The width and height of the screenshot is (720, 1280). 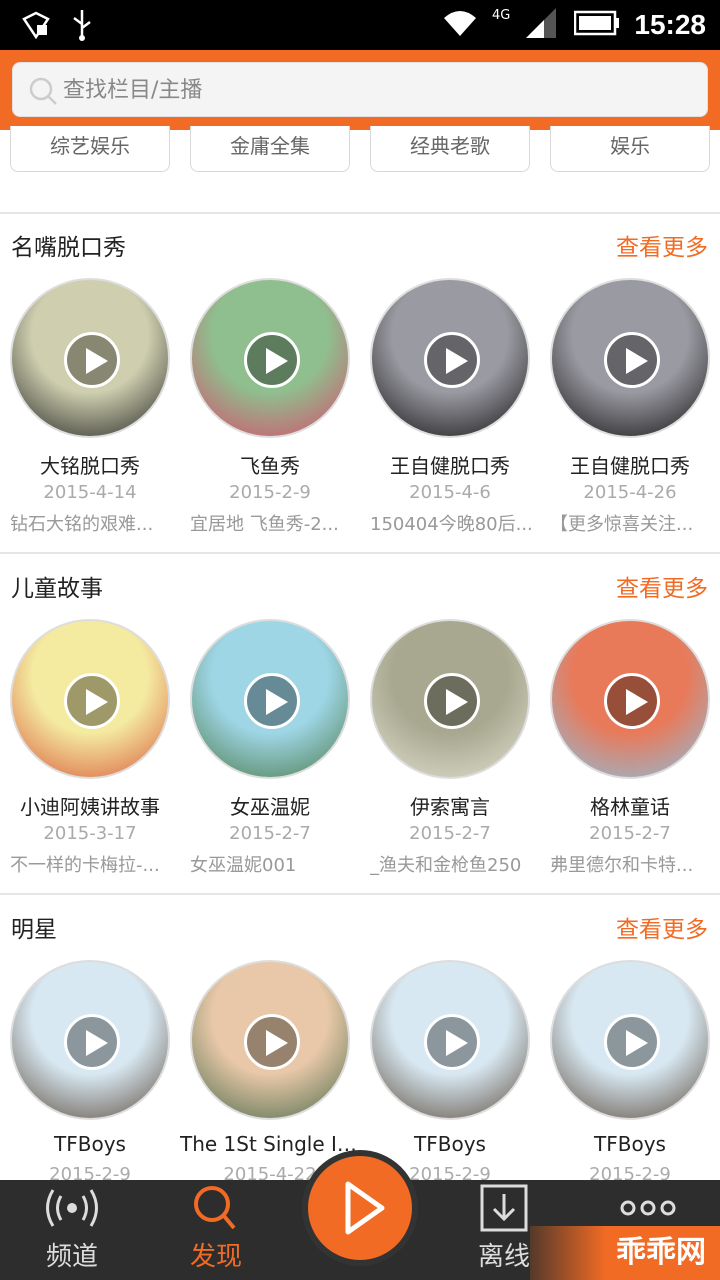 What do you see at coordinates (71, 1257) in the screenshot?
I see `nav-channel-label: 频道` at bounding box center [71, 1257].